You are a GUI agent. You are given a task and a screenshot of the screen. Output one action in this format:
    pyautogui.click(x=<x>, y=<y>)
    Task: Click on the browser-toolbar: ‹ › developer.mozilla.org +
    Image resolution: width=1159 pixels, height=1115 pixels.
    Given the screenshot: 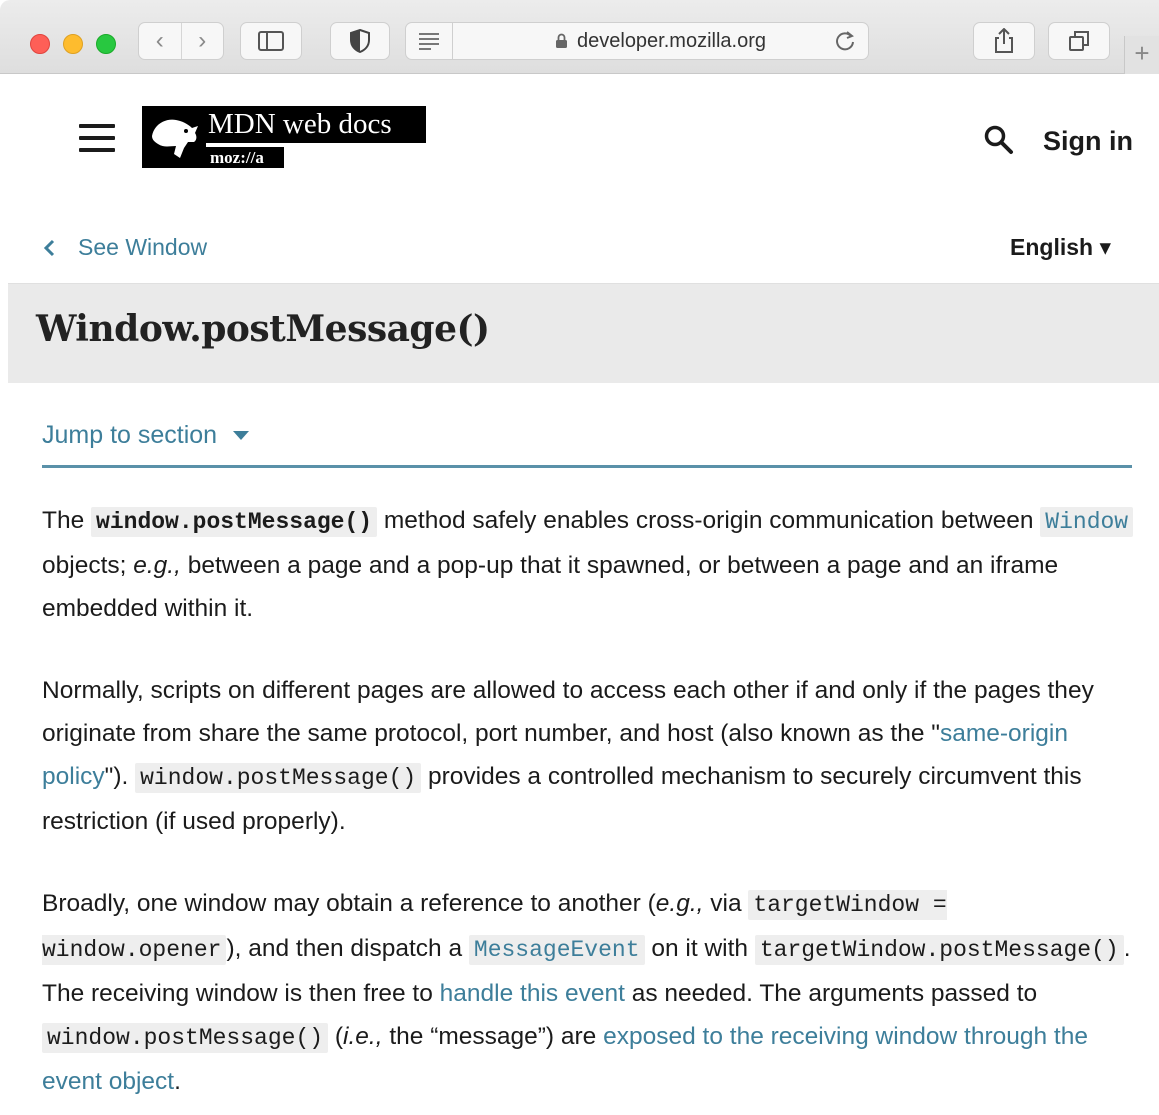 What is the action you would take?
    pyautogui.click(x=579, y=37)
    